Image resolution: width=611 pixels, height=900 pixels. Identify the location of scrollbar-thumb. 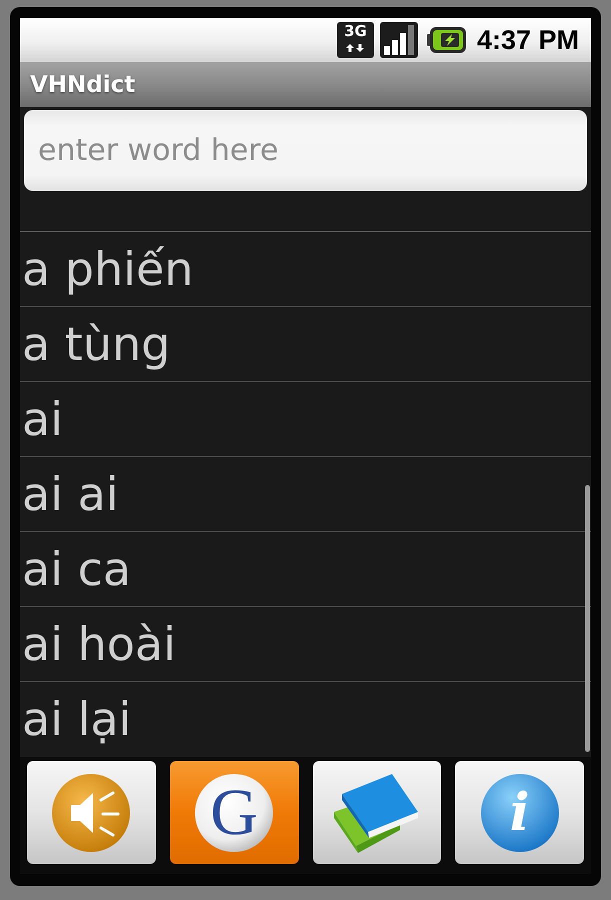
(587, 618).